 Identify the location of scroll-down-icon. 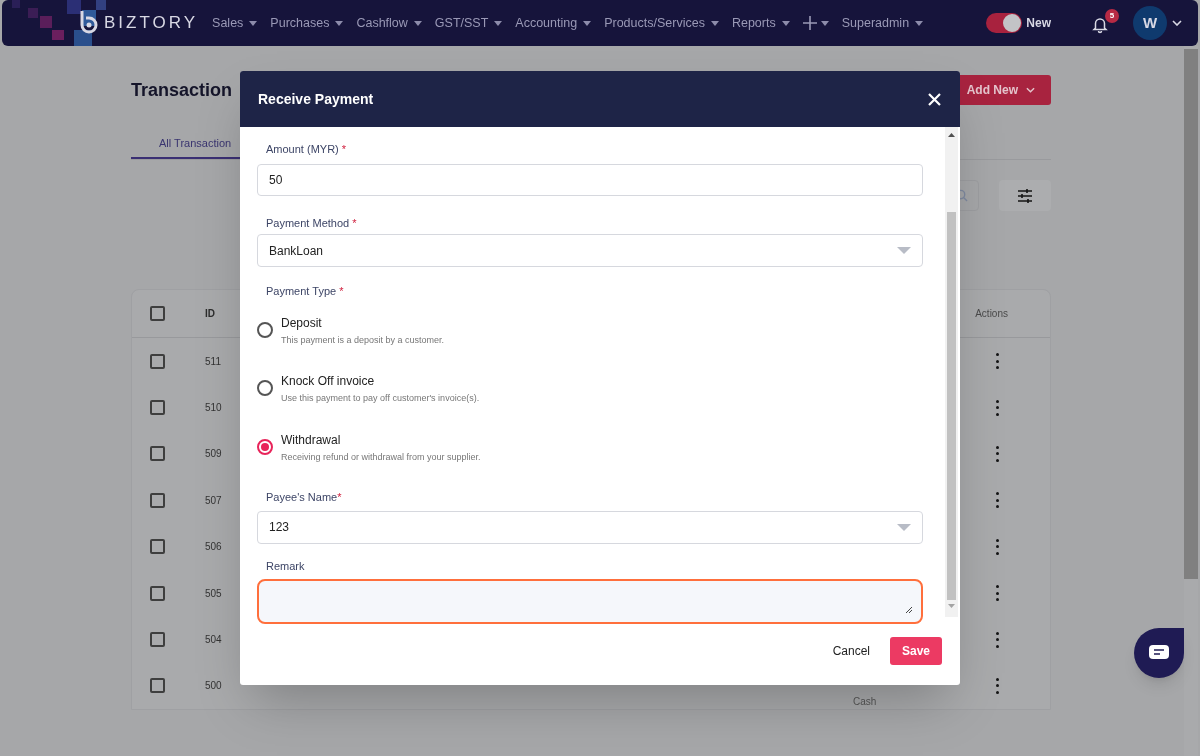
(951, 606).